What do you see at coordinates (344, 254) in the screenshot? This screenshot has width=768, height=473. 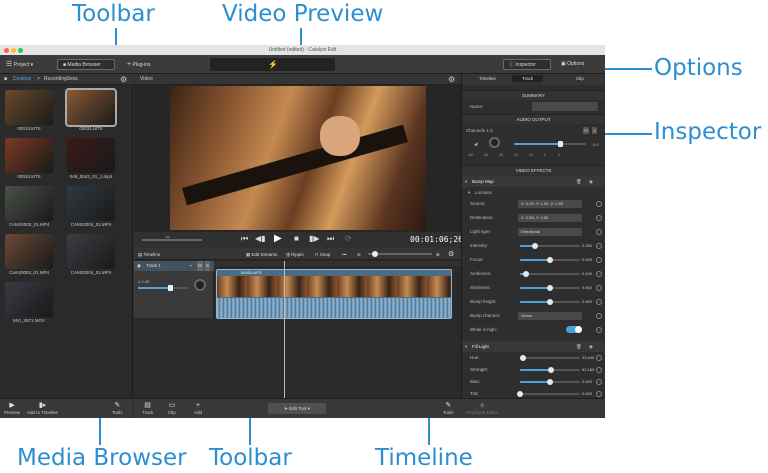 I see `more-icon: •••` at bounding box center [344, 254].